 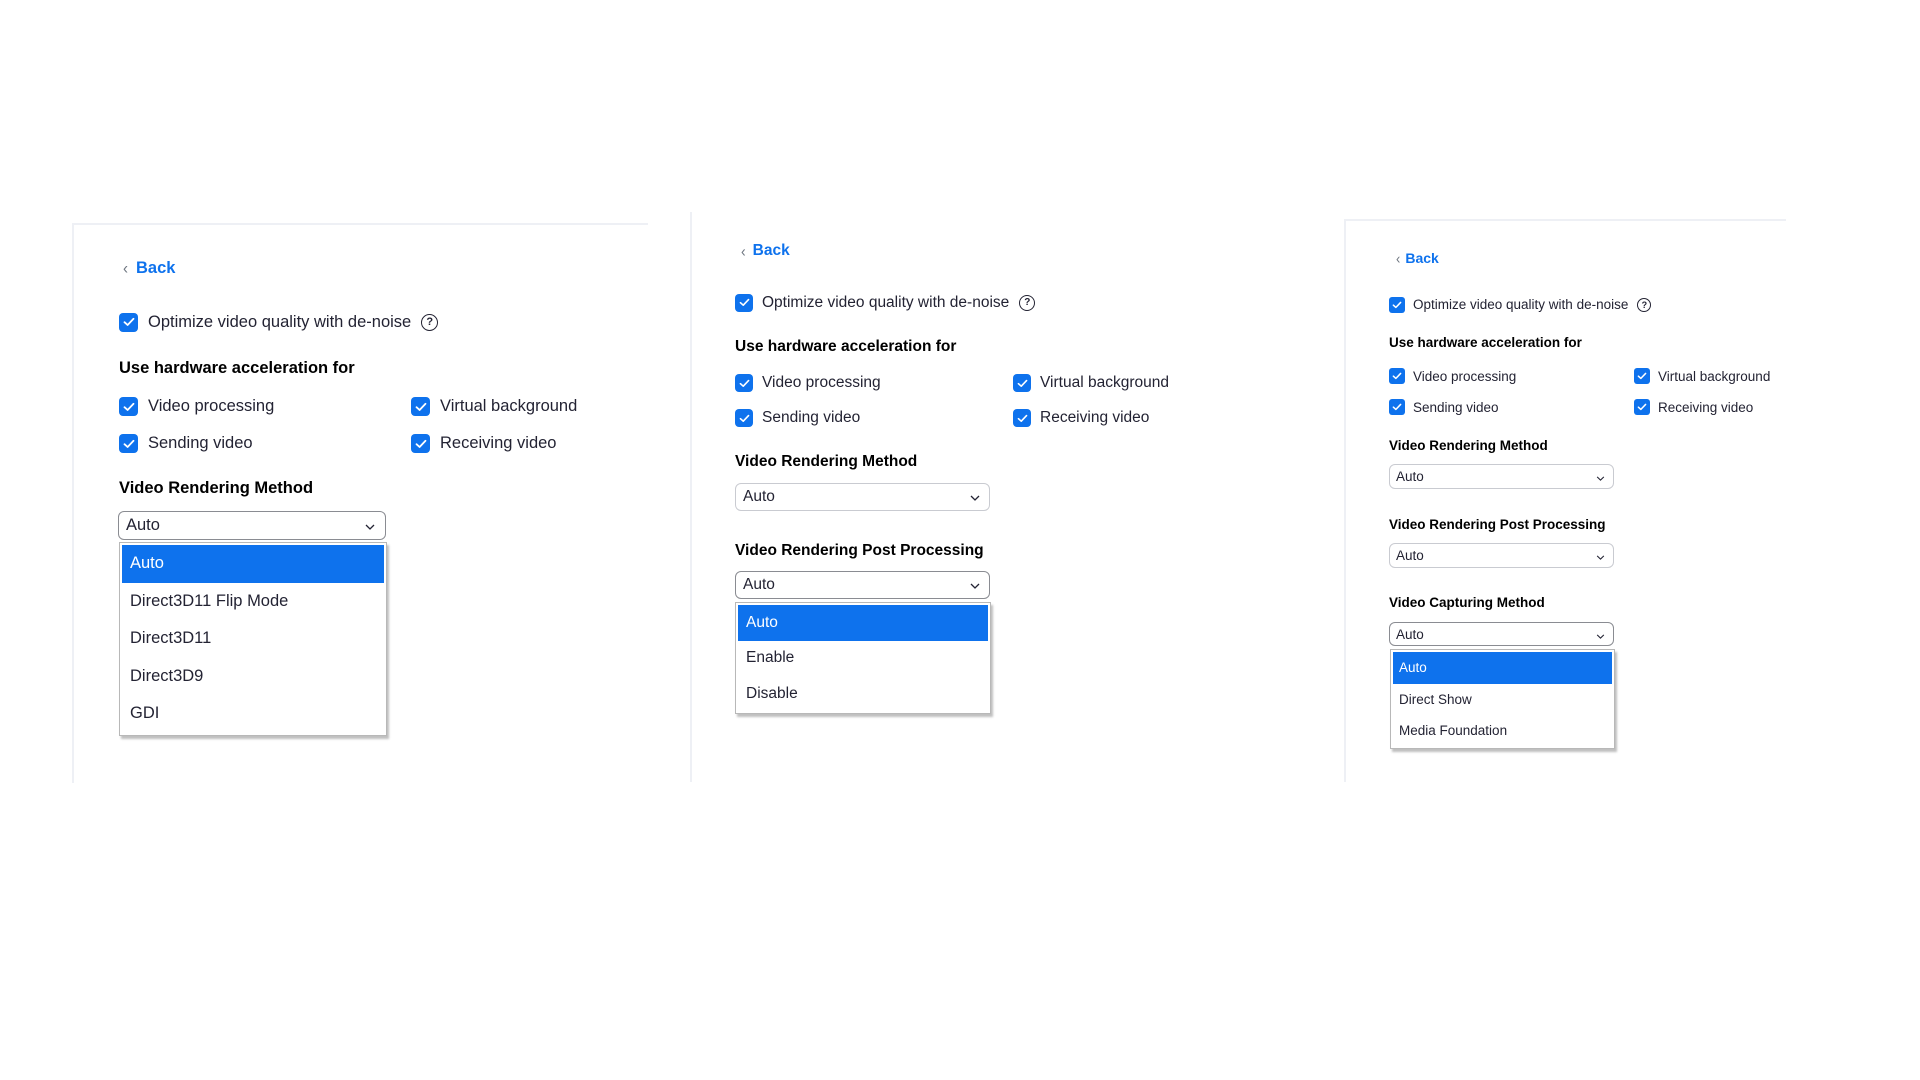 I want to click on dropdown-option: Enable, so click(x=863, y=659).